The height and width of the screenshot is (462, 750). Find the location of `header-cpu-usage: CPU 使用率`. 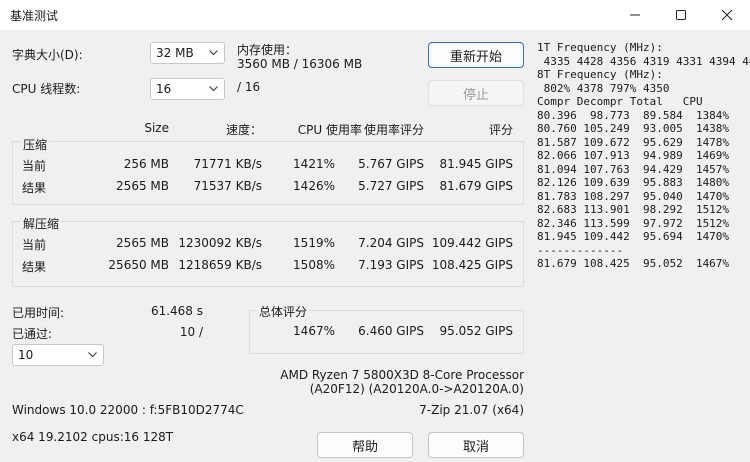

header-cpu-usage: CPU 使用率 is located at coordinates (329, 130).